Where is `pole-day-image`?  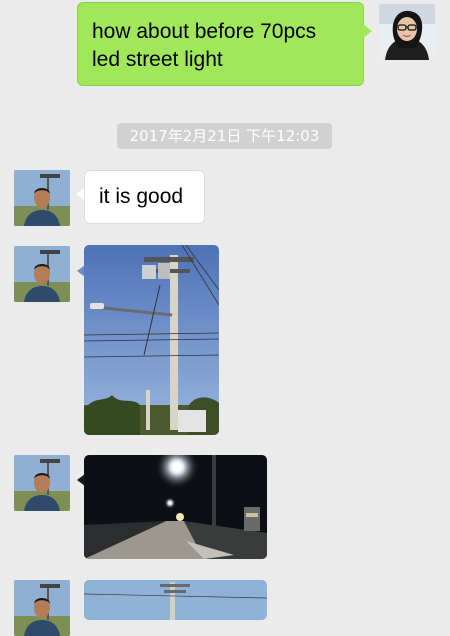 pole-day-image is located at coordinates (151, 340).